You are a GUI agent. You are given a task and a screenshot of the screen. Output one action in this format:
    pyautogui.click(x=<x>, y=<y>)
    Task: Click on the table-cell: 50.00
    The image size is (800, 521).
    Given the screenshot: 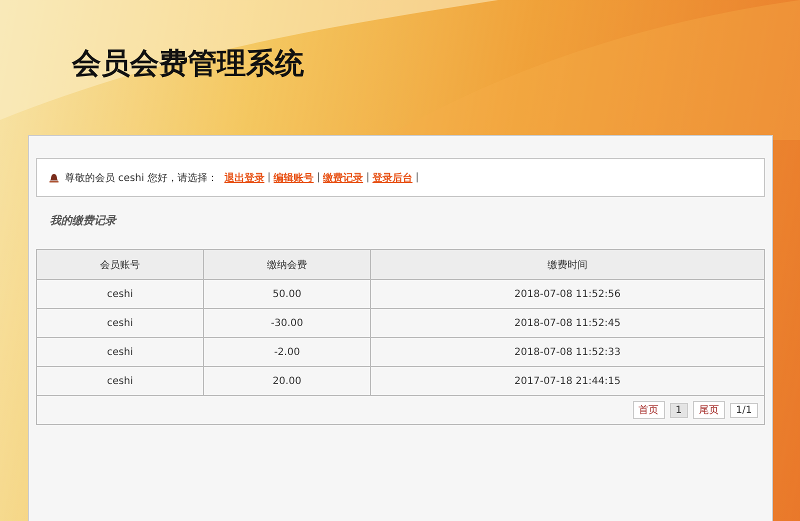 What is the action you would take?
    pyautogui.click(x=287, y=294)
    